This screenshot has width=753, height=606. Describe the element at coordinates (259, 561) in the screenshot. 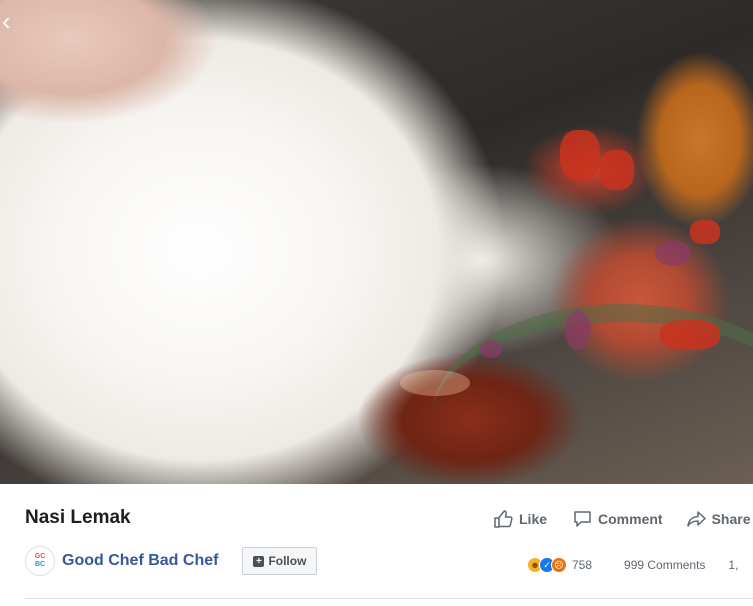

I see `plus-icon: +` at that location.